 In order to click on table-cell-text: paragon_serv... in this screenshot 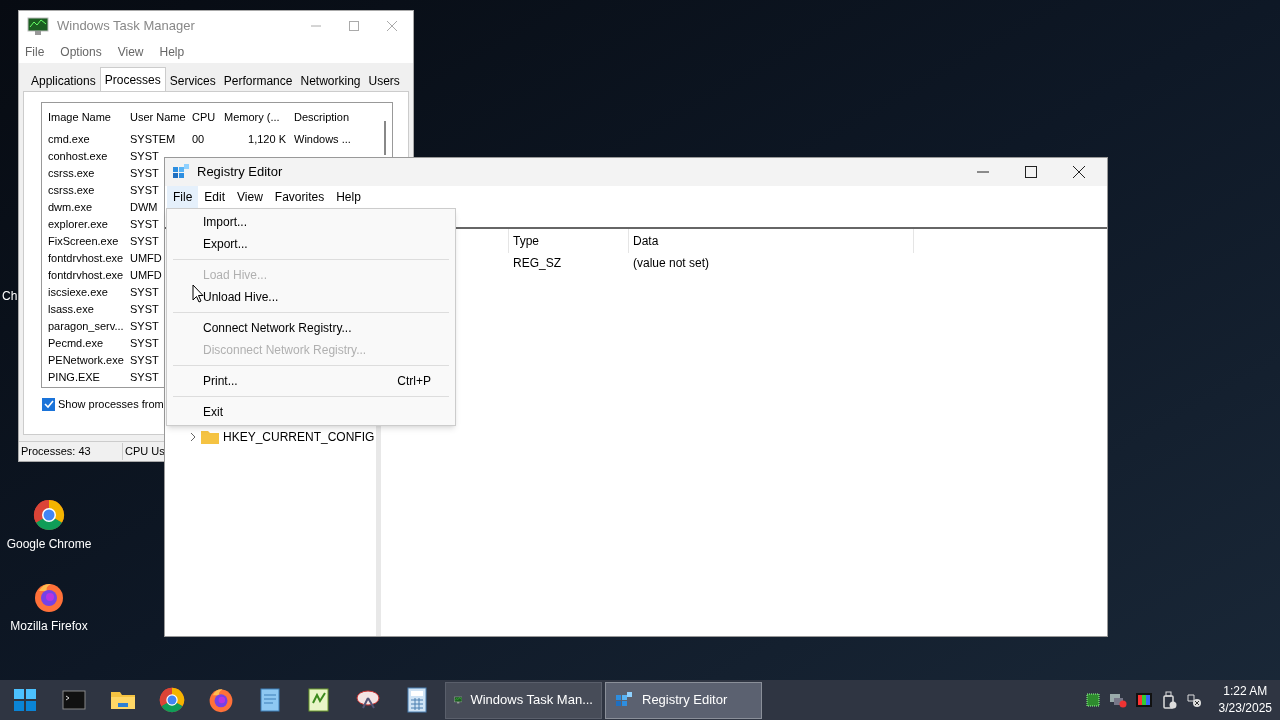, I will do `click(86, 327)`.